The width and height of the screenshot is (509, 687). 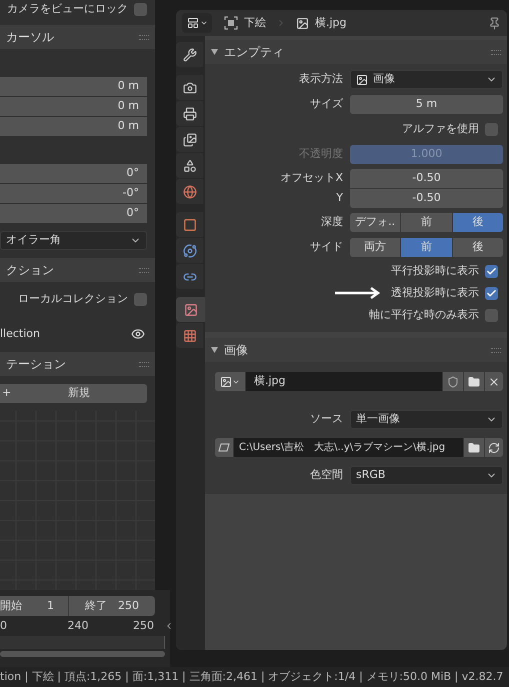 I want to click on frame-tick-label: 0, so click(x=4, y=626).